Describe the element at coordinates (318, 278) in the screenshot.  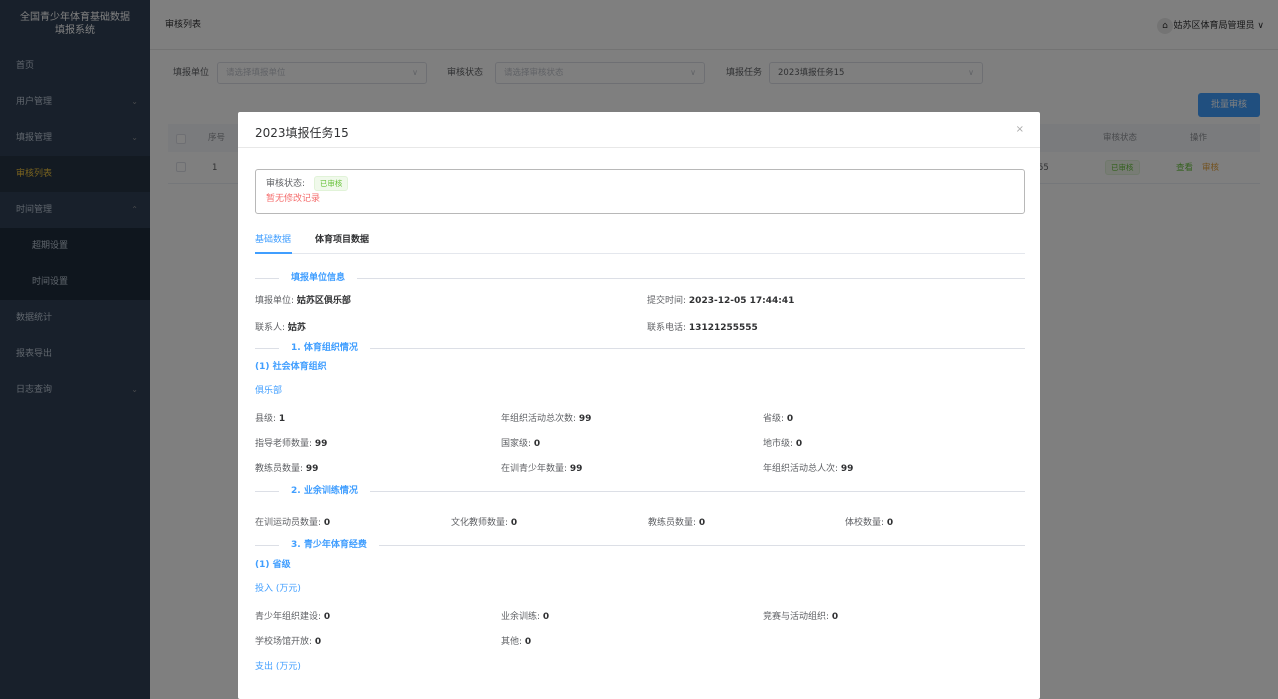
I see `section-title: 填报单位信息` at that location.